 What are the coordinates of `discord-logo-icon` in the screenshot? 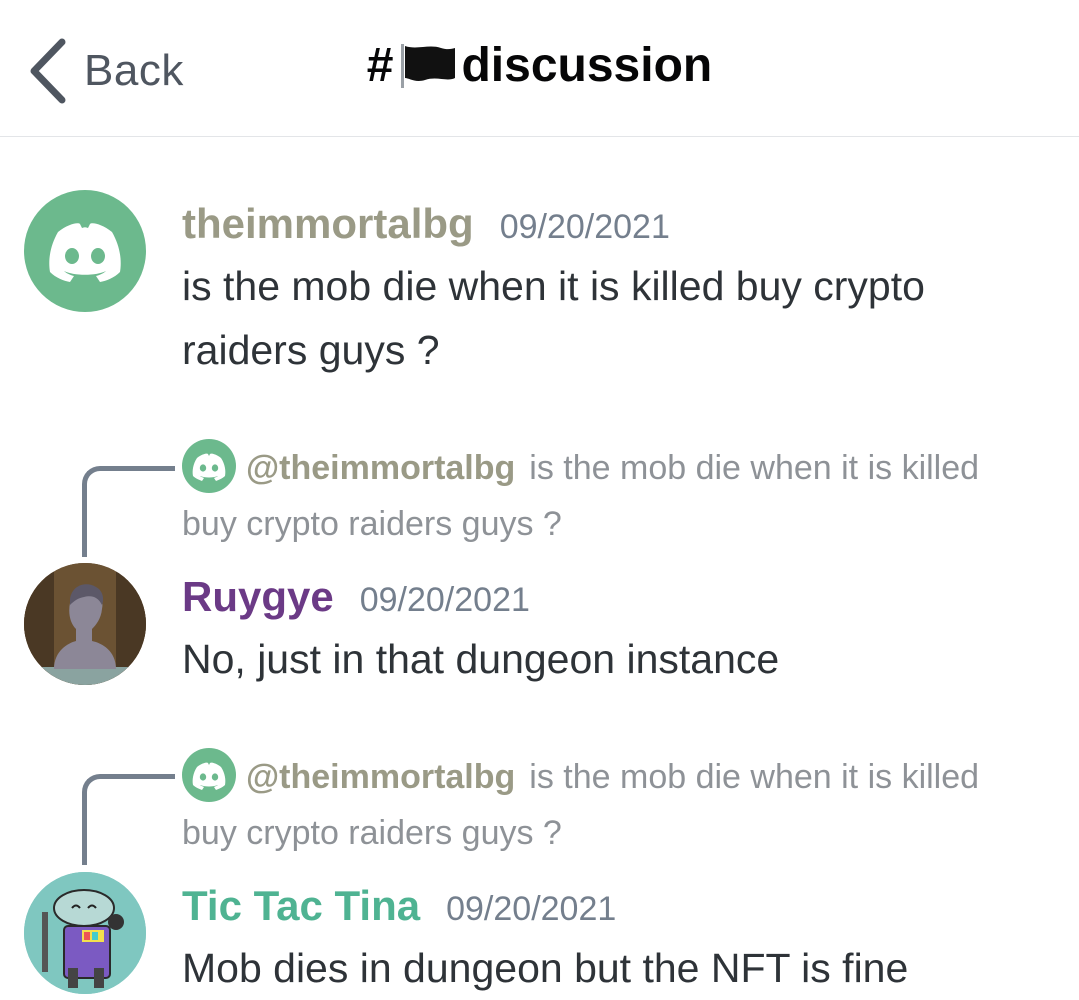 It's located at (85, 252).